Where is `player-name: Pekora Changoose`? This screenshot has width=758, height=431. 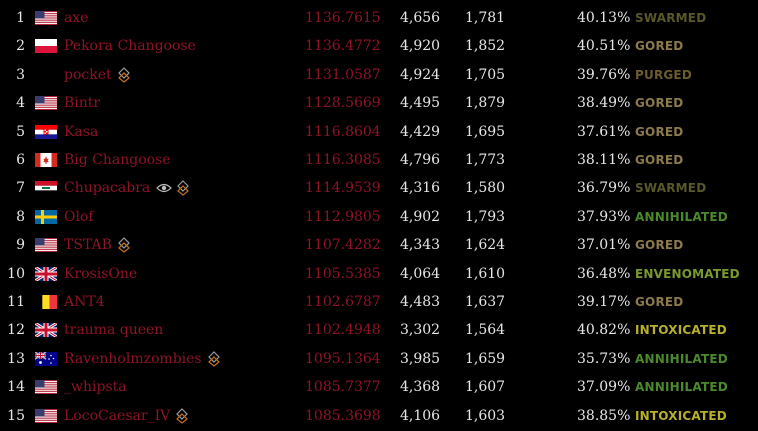 player-name: Pekora Changoose is located at coordinates (130, 46).